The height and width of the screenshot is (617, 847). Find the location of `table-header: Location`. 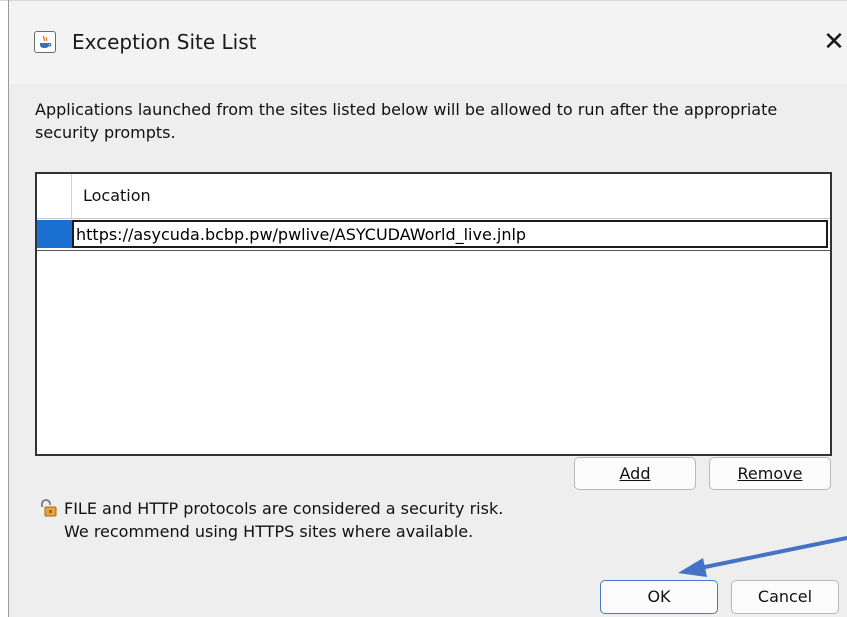

table-header: Location is located at coordinates (433, 196).